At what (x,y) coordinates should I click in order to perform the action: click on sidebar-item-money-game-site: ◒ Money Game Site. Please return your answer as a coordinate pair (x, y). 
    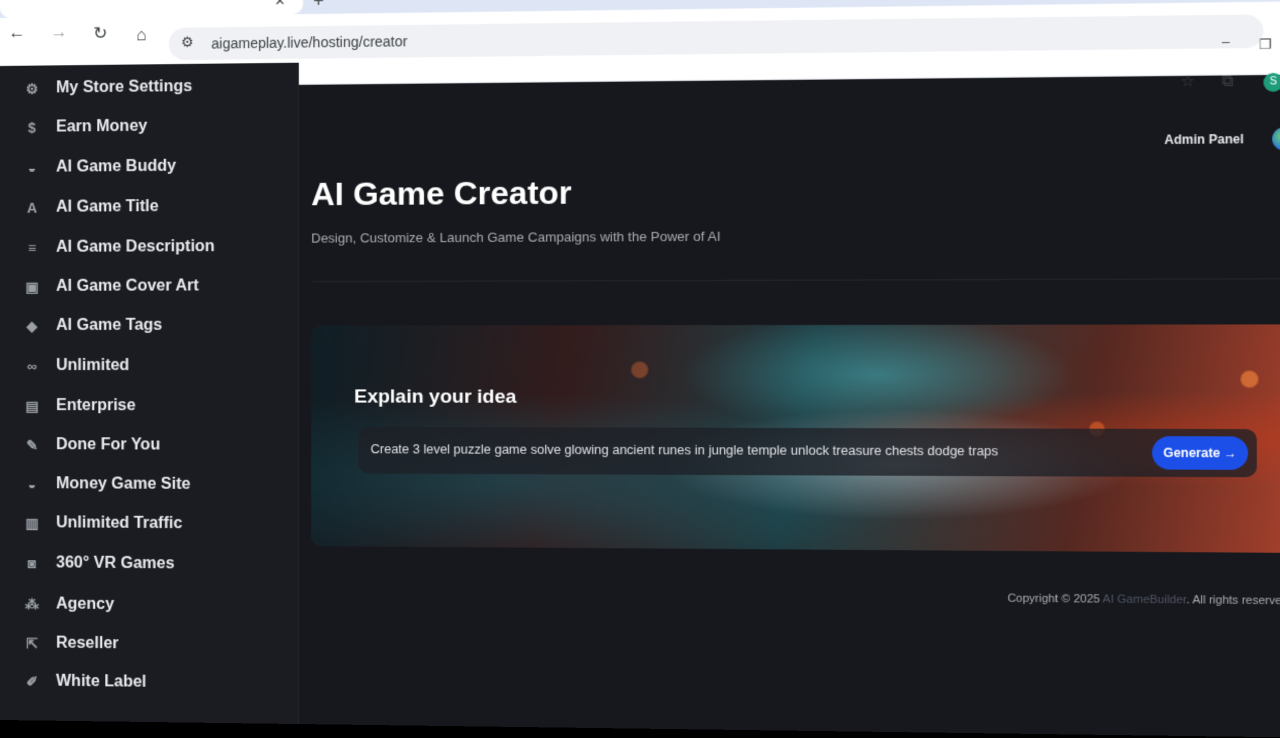
    Looking at the image, I should click on (106, 484).